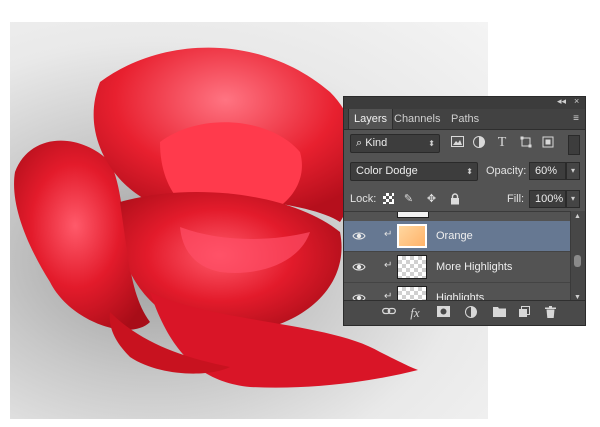 This screenshot has height=427, width=600. I want to click on lock-label: Lock:, so click(363, 199).